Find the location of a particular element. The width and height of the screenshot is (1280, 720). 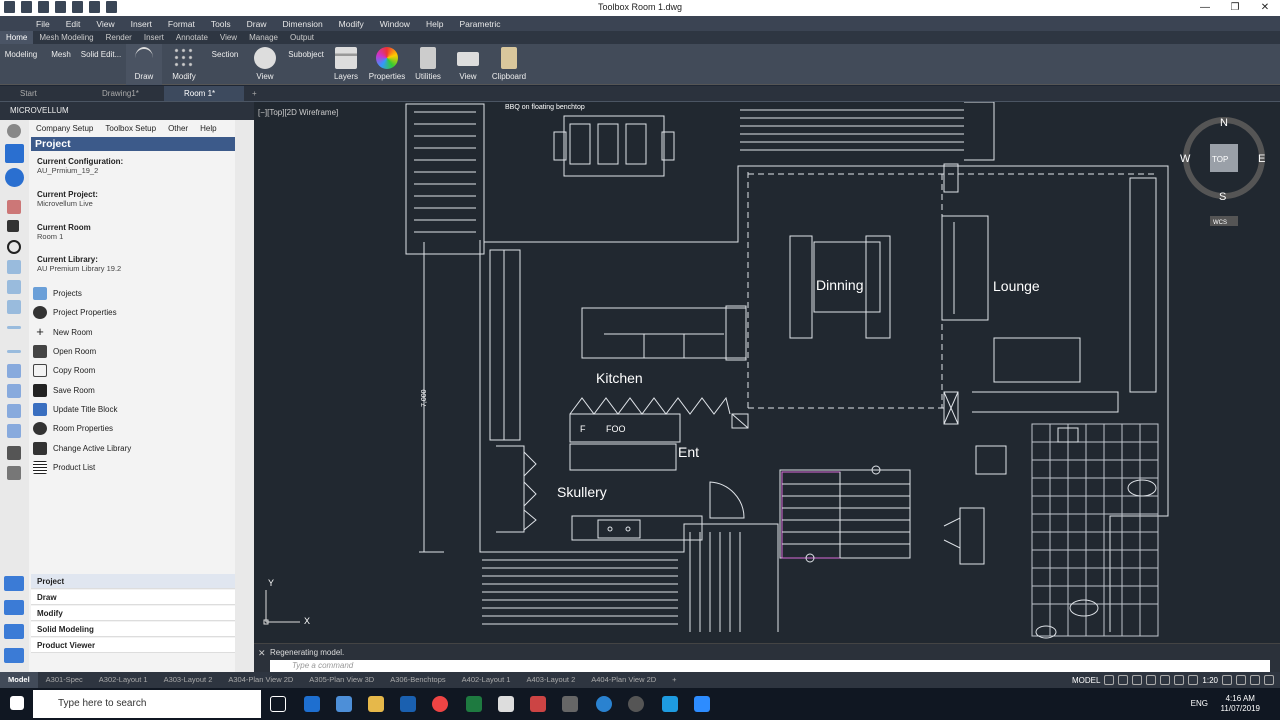

brush-icon is located at coordinates (14, 207).